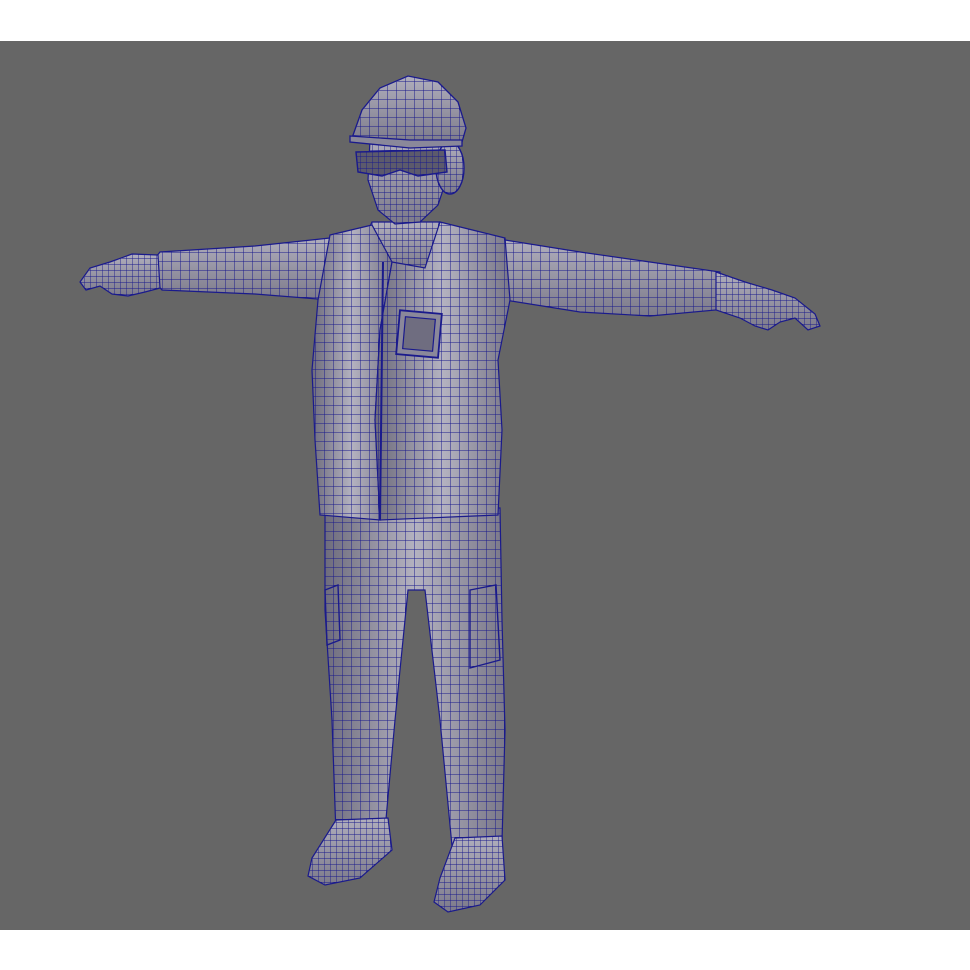 This screenshot has width=970, height=970. I want to click on right-boot, so click(350, 851).